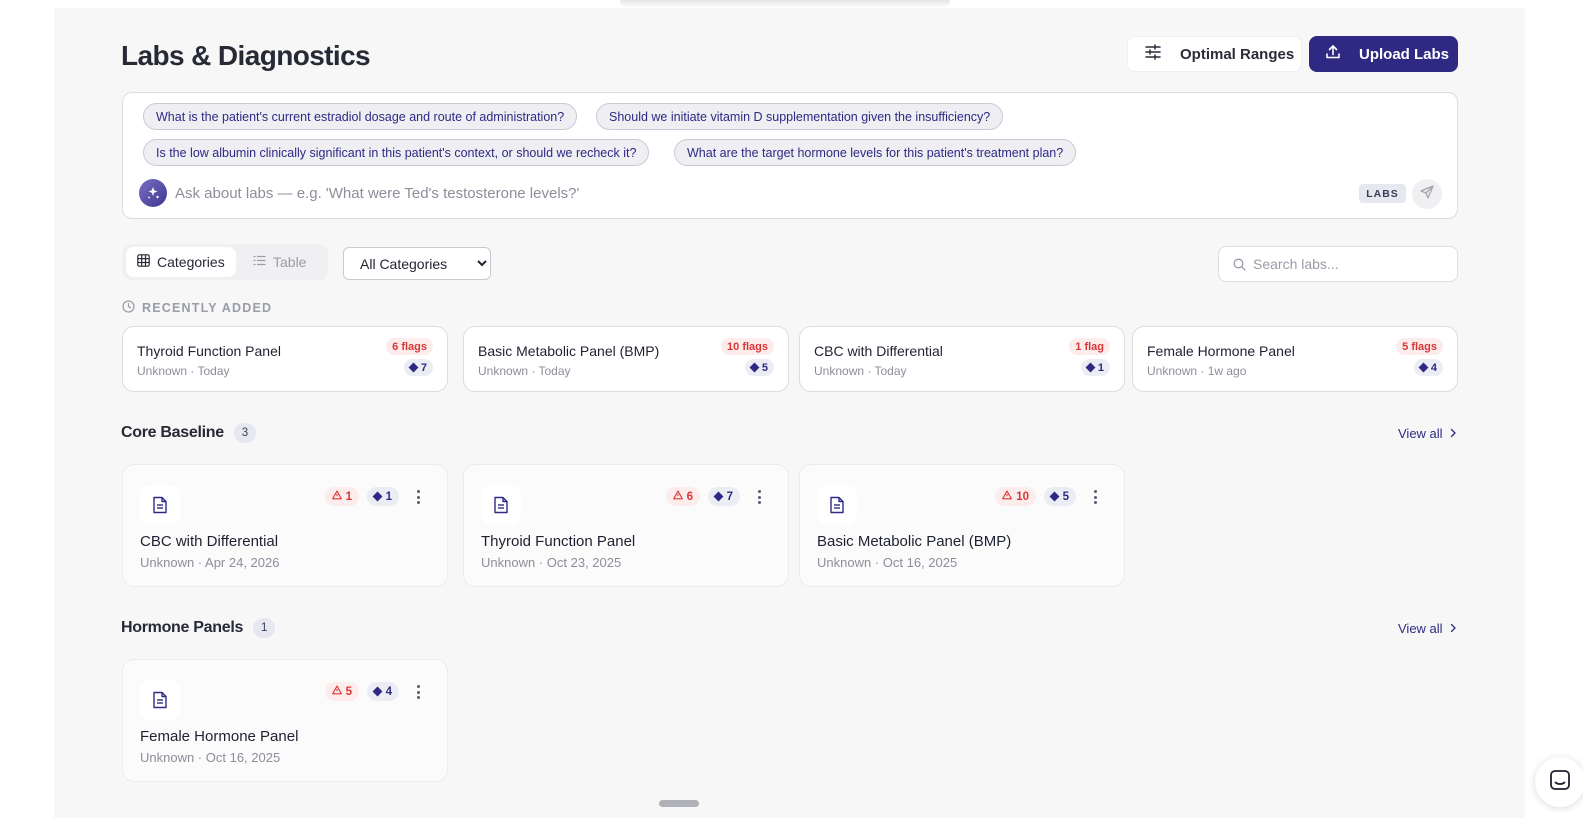 Image resolution: width=1583 pixels, height=818 pixels. What do you see at coordinates (1404, 54) in the screenshot?
I see `upload-labs-label: Upload Labs` at bounding box center [1404, 54].